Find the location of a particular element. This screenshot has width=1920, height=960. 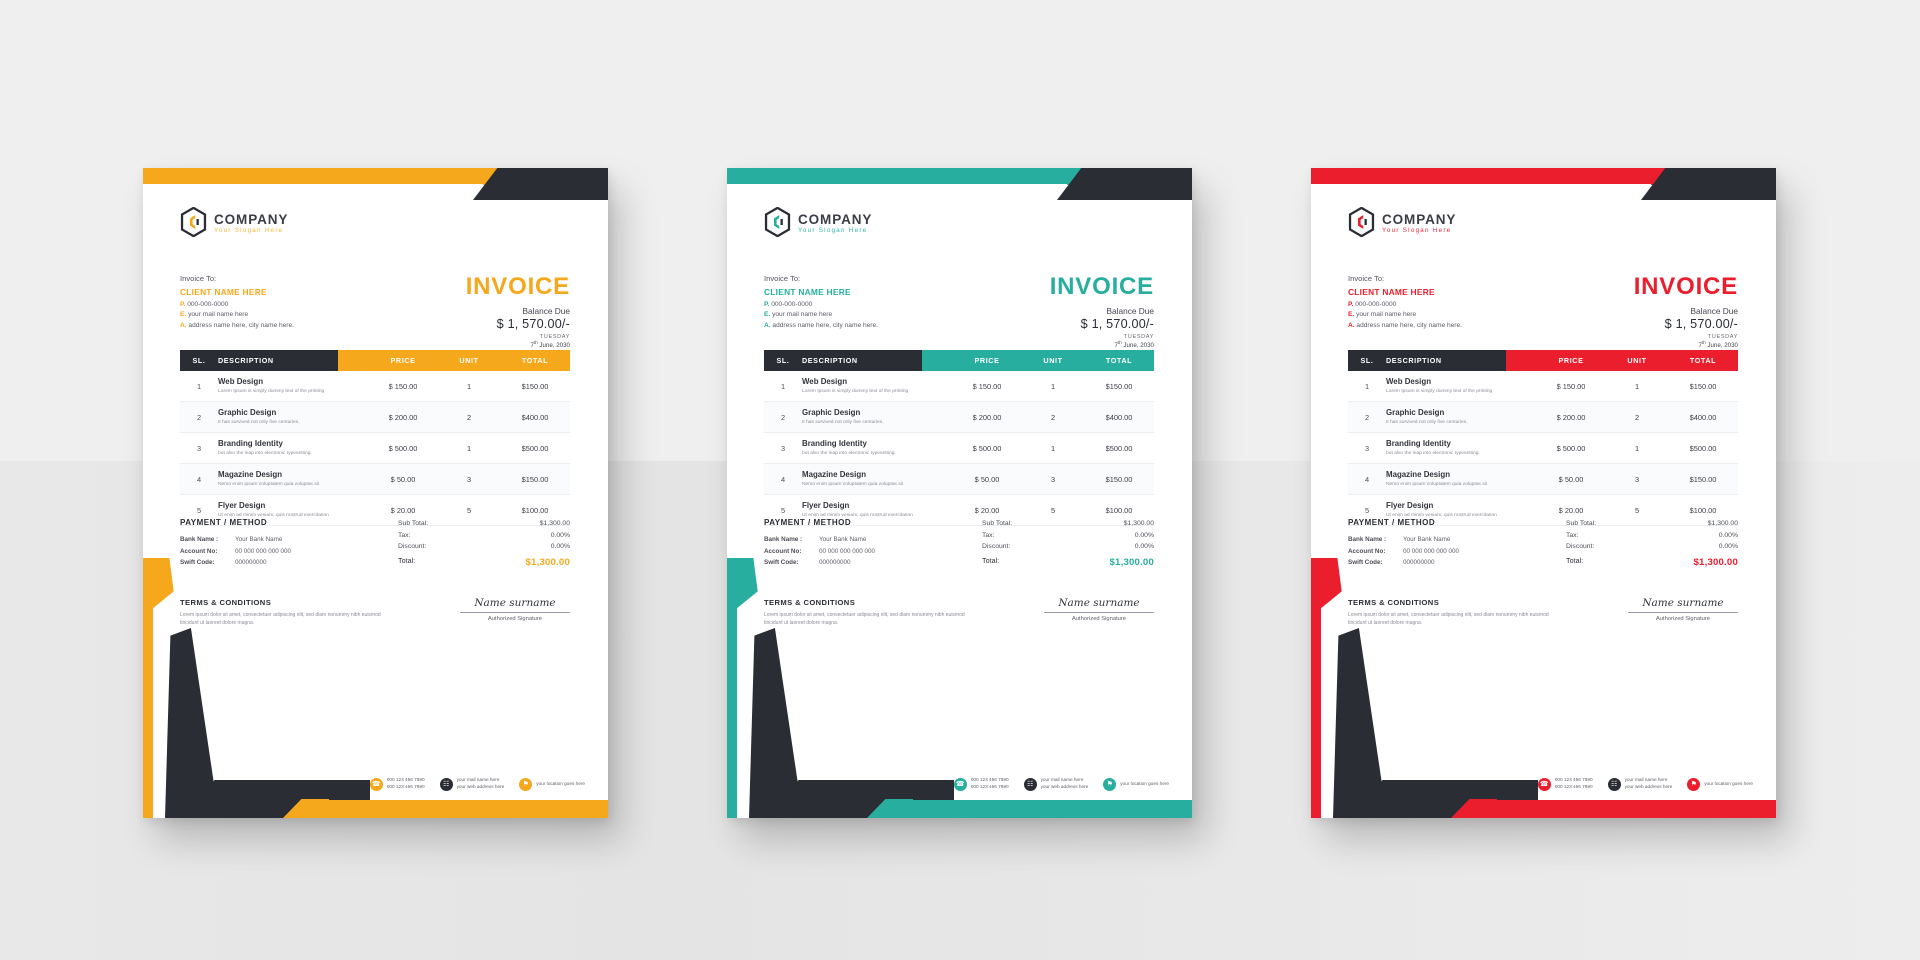

client-email: E. your mail name here is located at coordinates (214, 315).